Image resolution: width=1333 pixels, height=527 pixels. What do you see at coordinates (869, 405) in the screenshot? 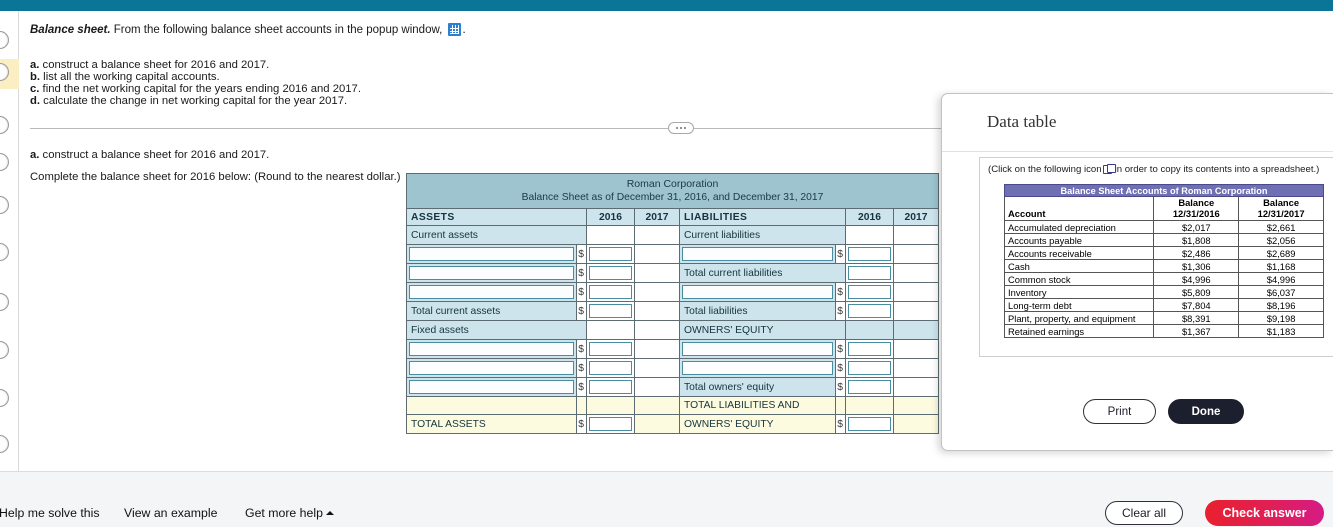
I see `total-liab-equity-spacer` at bounding box center [869, 405].